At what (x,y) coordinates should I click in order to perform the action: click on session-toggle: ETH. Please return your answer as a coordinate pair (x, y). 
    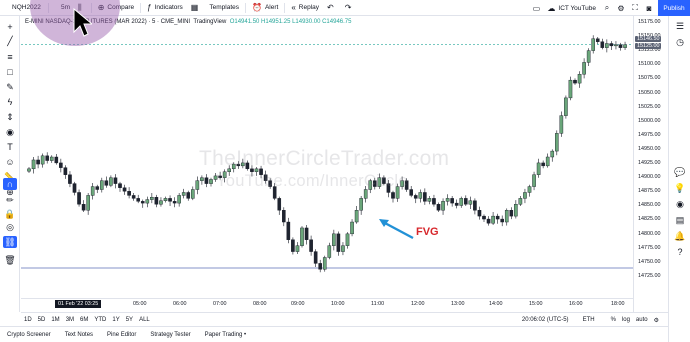
    Looking at the image, I should click on (589, 320).